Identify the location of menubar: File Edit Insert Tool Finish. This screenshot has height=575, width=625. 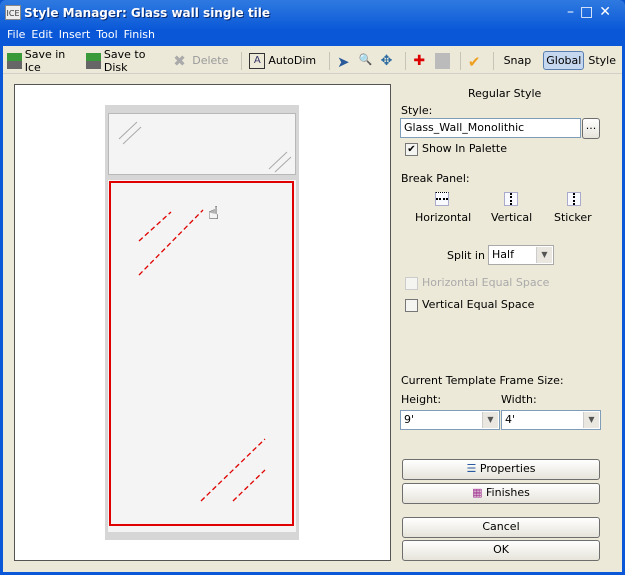
(84, 34).